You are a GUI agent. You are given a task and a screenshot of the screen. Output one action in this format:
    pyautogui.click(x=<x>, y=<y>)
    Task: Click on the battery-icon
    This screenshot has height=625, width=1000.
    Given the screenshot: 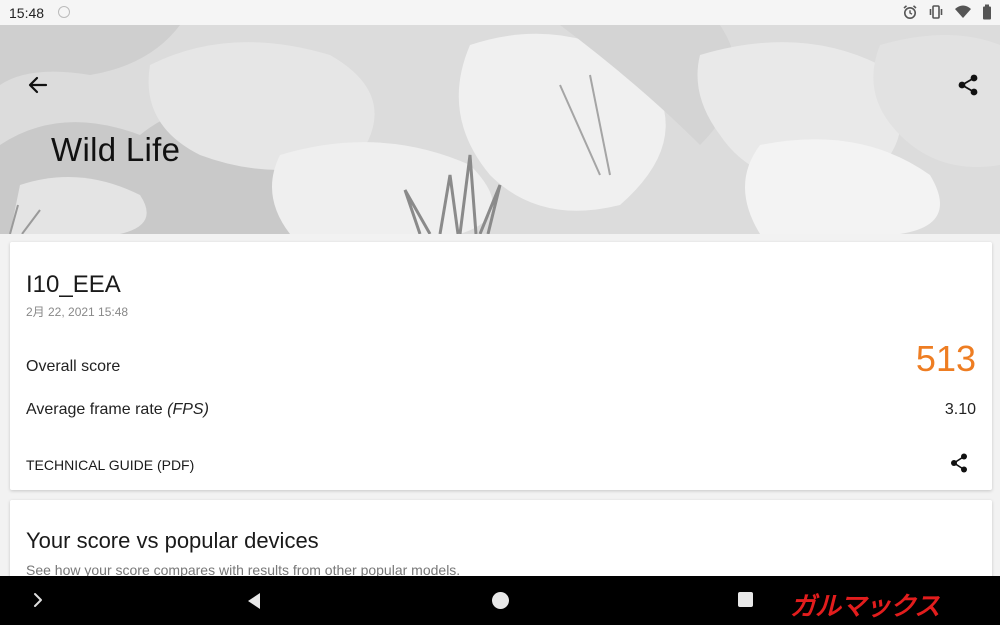 What is the action you would take?
    pyautogui.click(x=987, y=12)
    